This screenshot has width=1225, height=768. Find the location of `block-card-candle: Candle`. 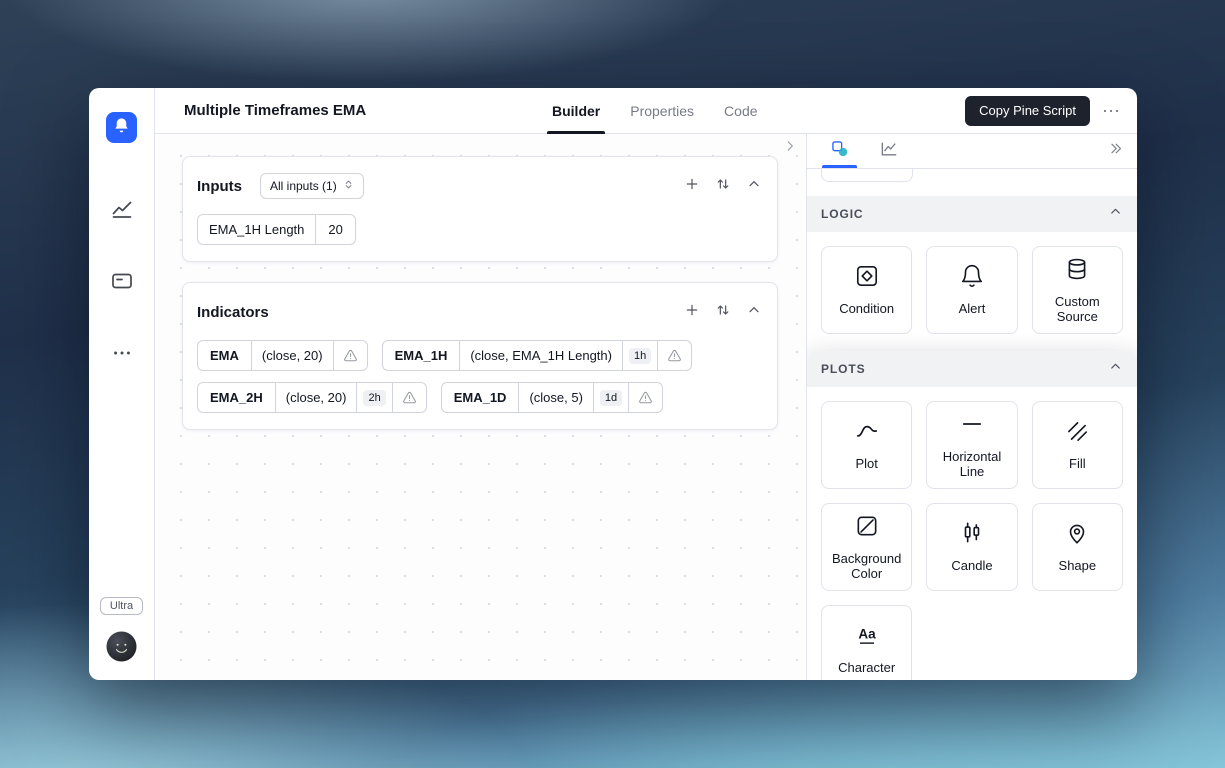

block-card-candle: Candle is located at coordinates (972, 547).